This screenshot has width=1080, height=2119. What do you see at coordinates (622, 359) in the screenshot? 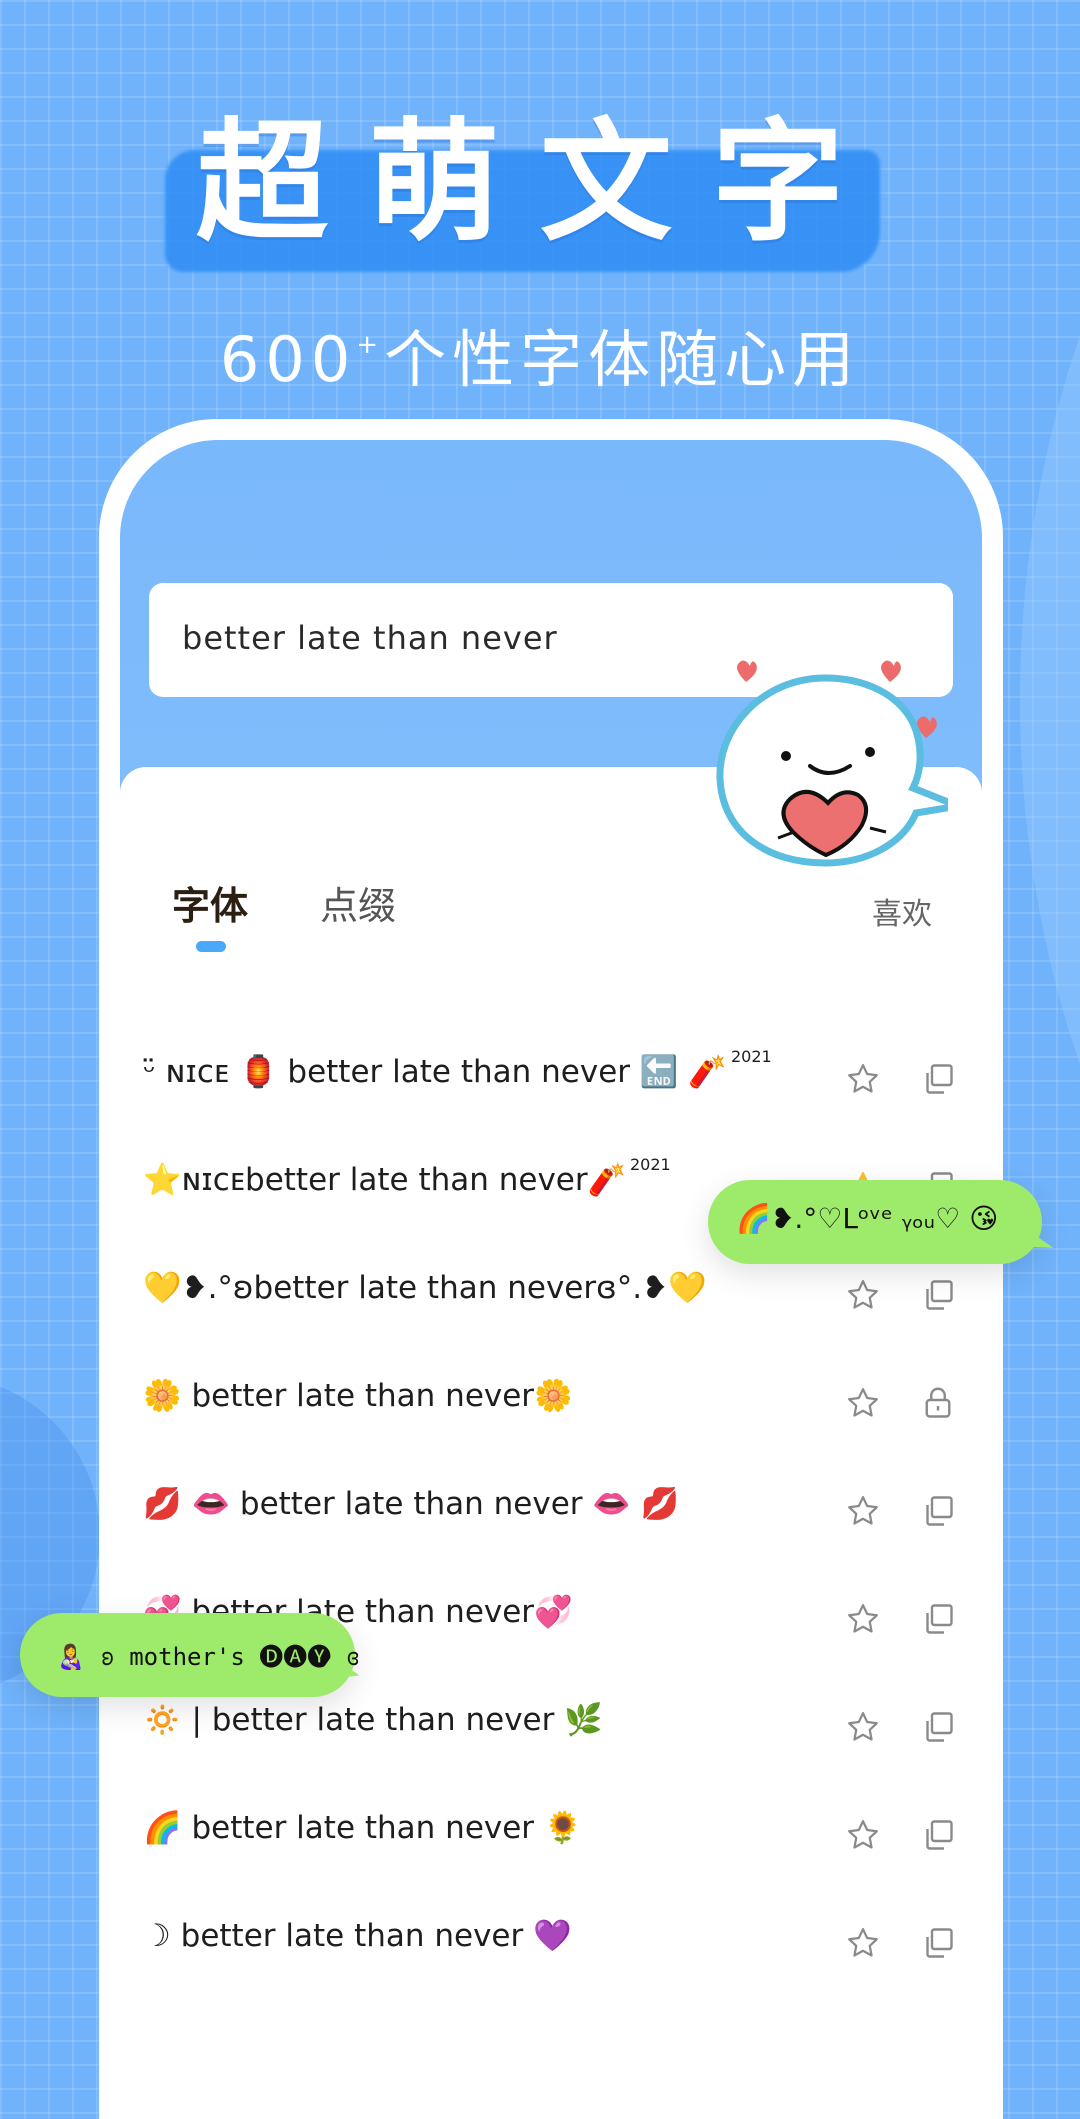
I see `subtitle-text: 个性字体随心用` at bounding box center [622, 359].